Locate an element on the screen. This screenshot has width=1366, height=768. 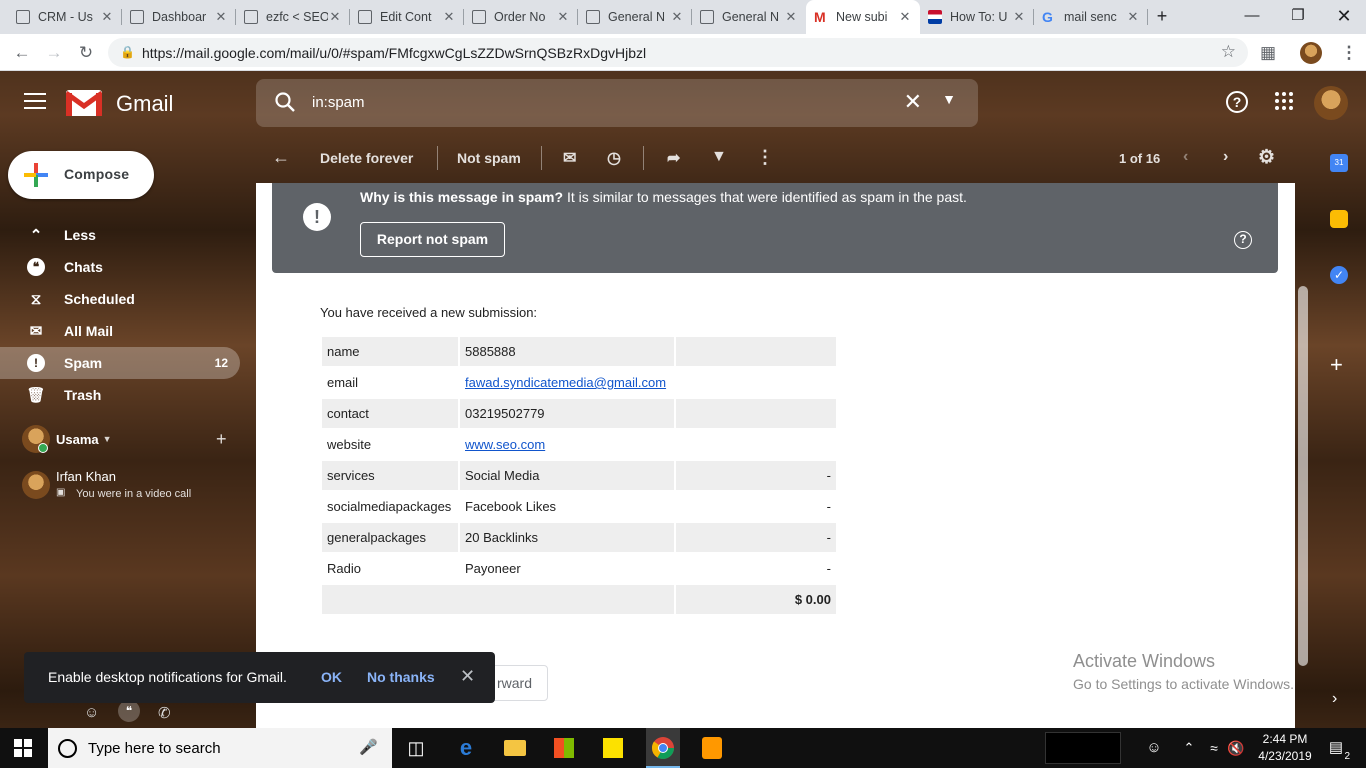
snooze-clock-icon: ◷ is located at coordinates (614, 158).